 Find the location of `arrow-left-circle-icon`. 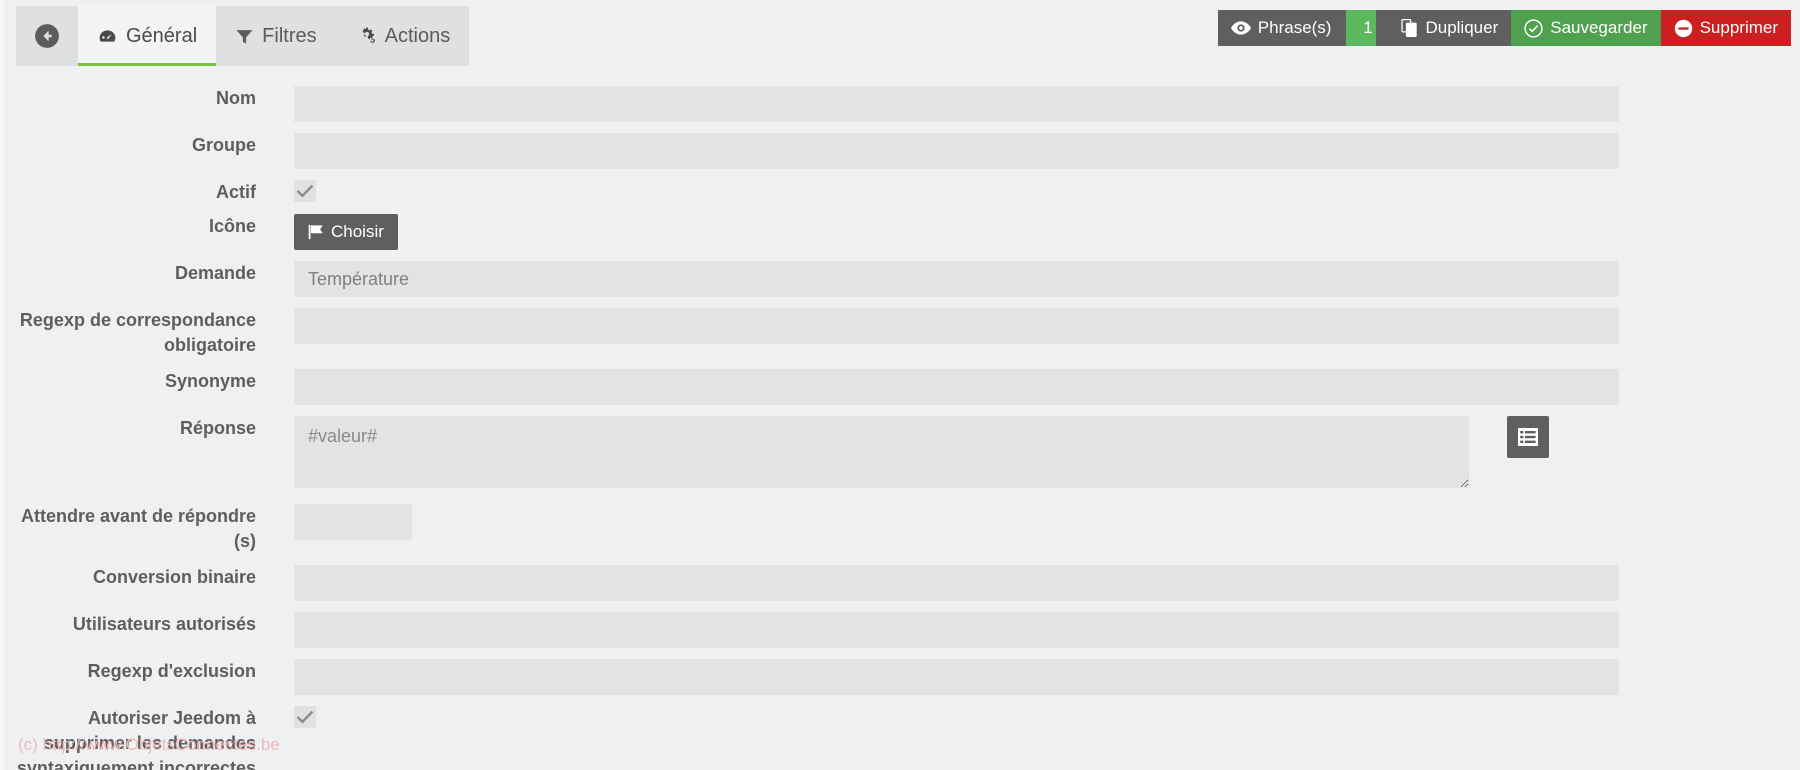

arrow-left-circle-icon is located at coordinates (47, 36).